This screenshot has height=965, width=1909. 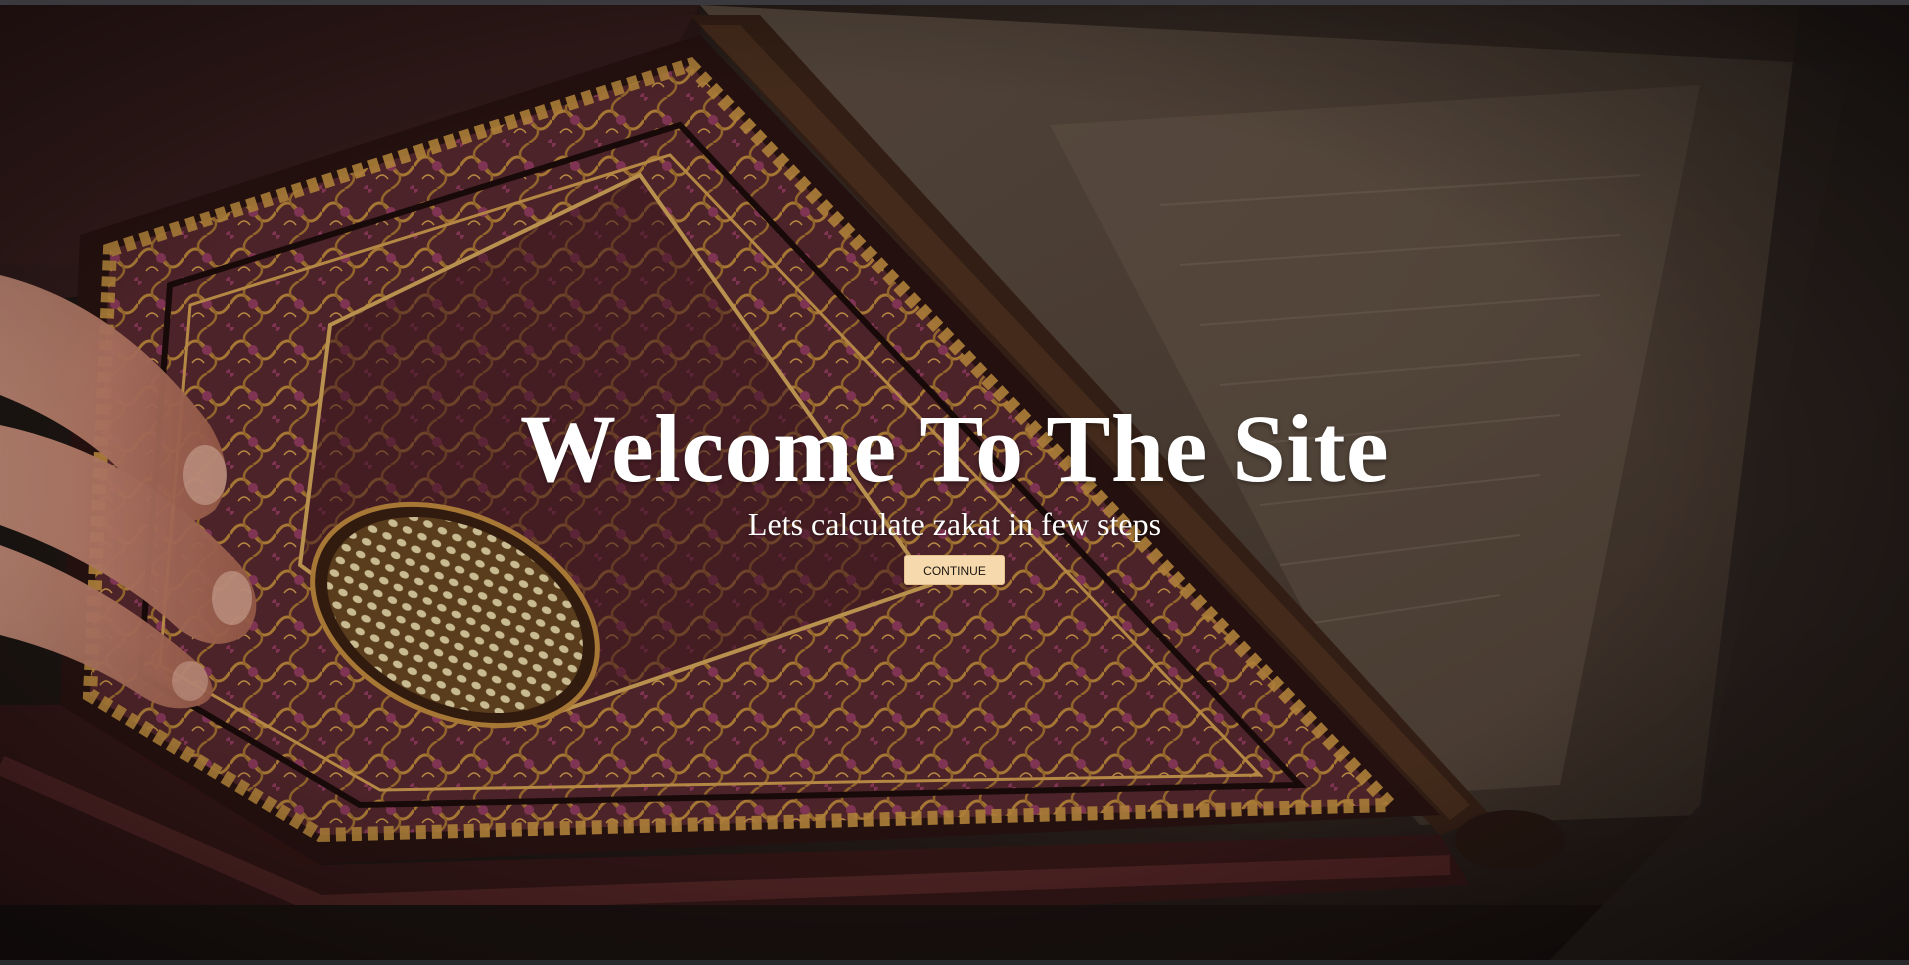 What do you see at coordinates (954, 962) in the screenshot?
I see `browser-bottom-edge` at bounding box center [954, 962].